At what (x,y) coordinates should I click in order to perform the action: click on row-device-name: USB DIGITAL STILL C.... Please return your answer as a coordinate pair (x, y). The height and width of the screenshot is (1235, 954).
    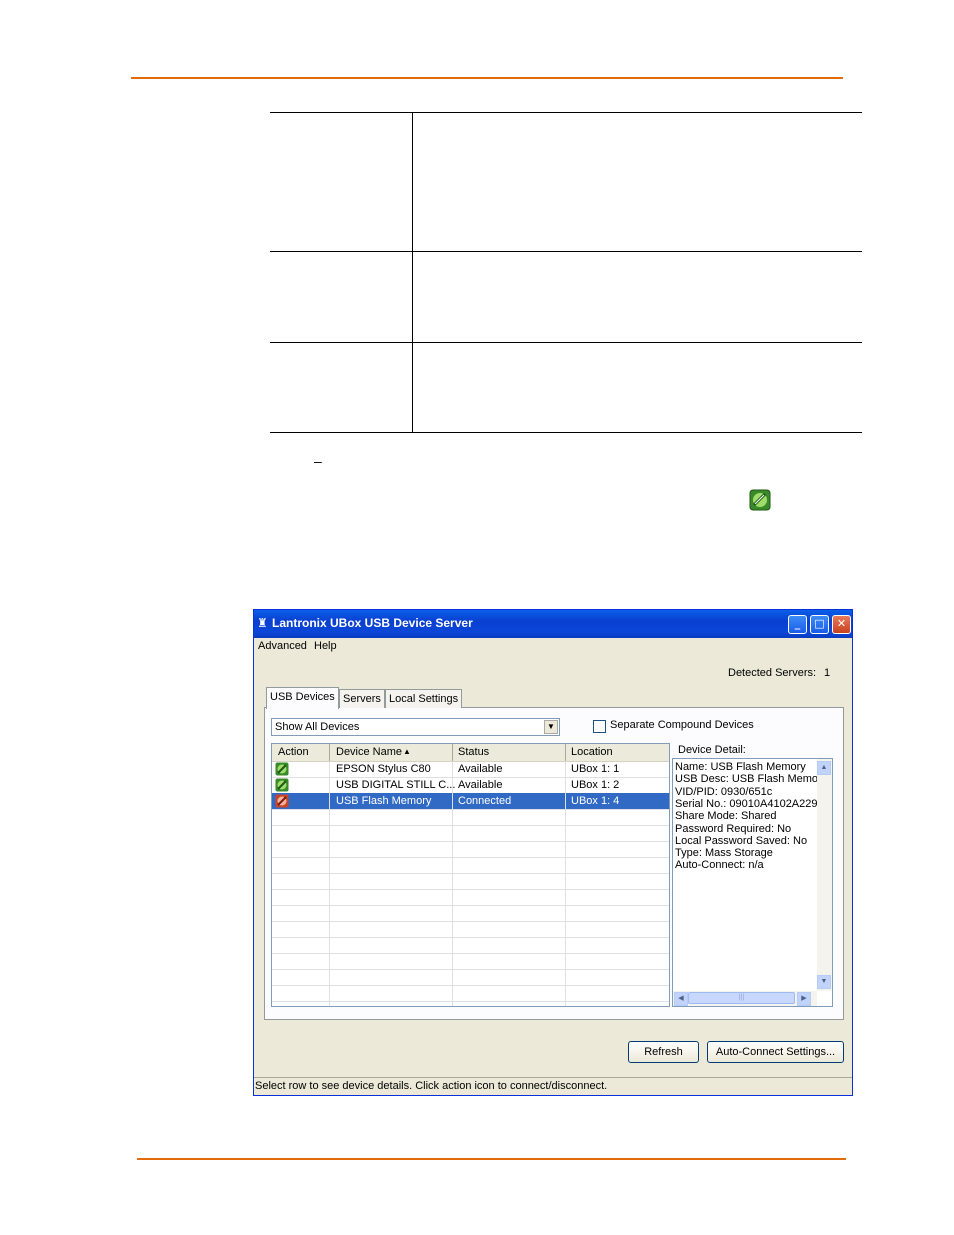
    Looking at the image, I should click on (396, 785).